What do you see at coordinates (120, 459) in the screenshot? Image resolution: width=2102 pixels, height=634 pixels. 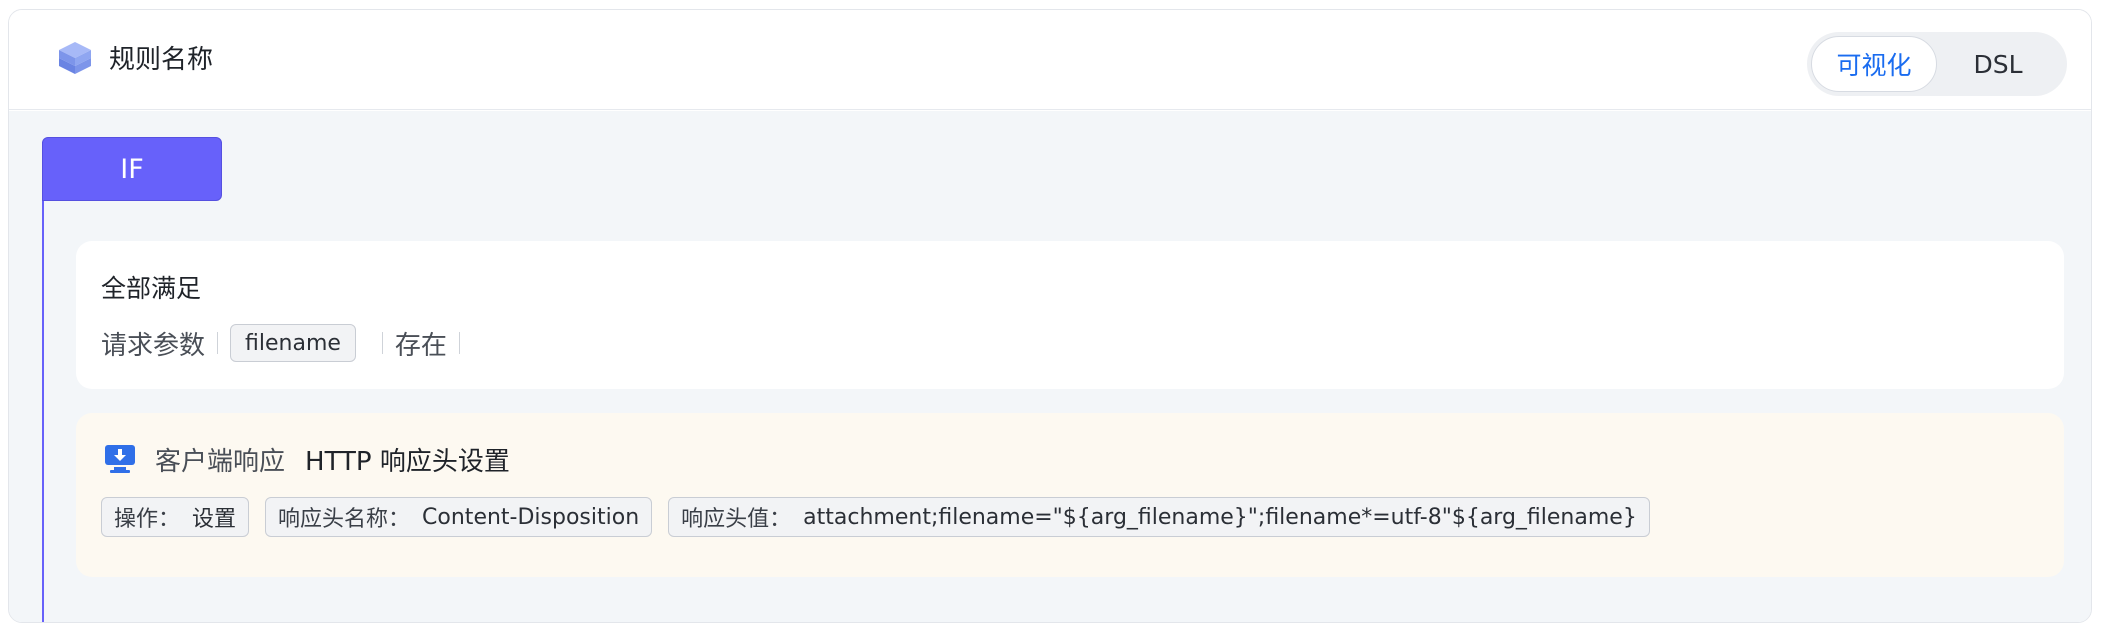 I see `monitor-download-icon` at bounding box center [120, 459].